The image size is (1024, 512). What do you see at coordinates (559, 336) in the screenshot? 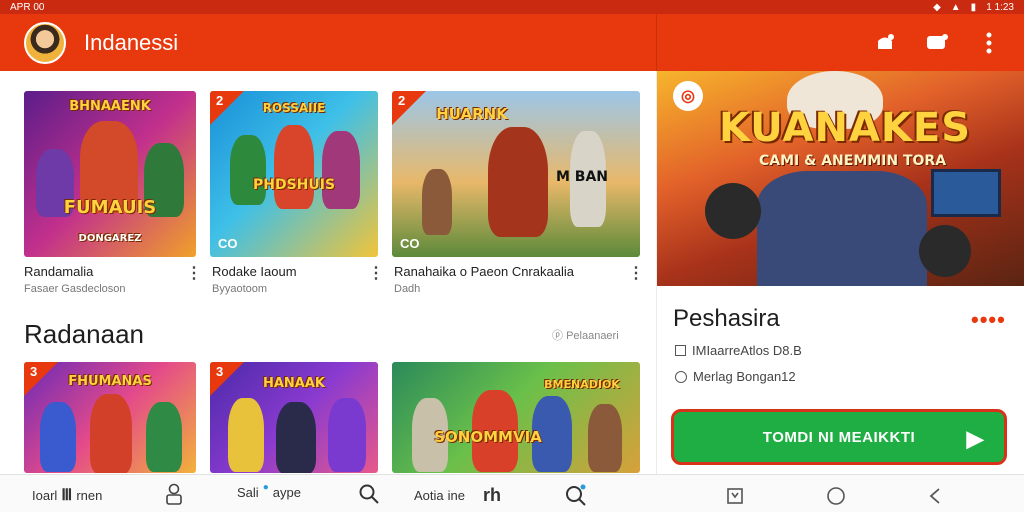
I see `info-icon: ⓟ` at bounding box center [559, 336].